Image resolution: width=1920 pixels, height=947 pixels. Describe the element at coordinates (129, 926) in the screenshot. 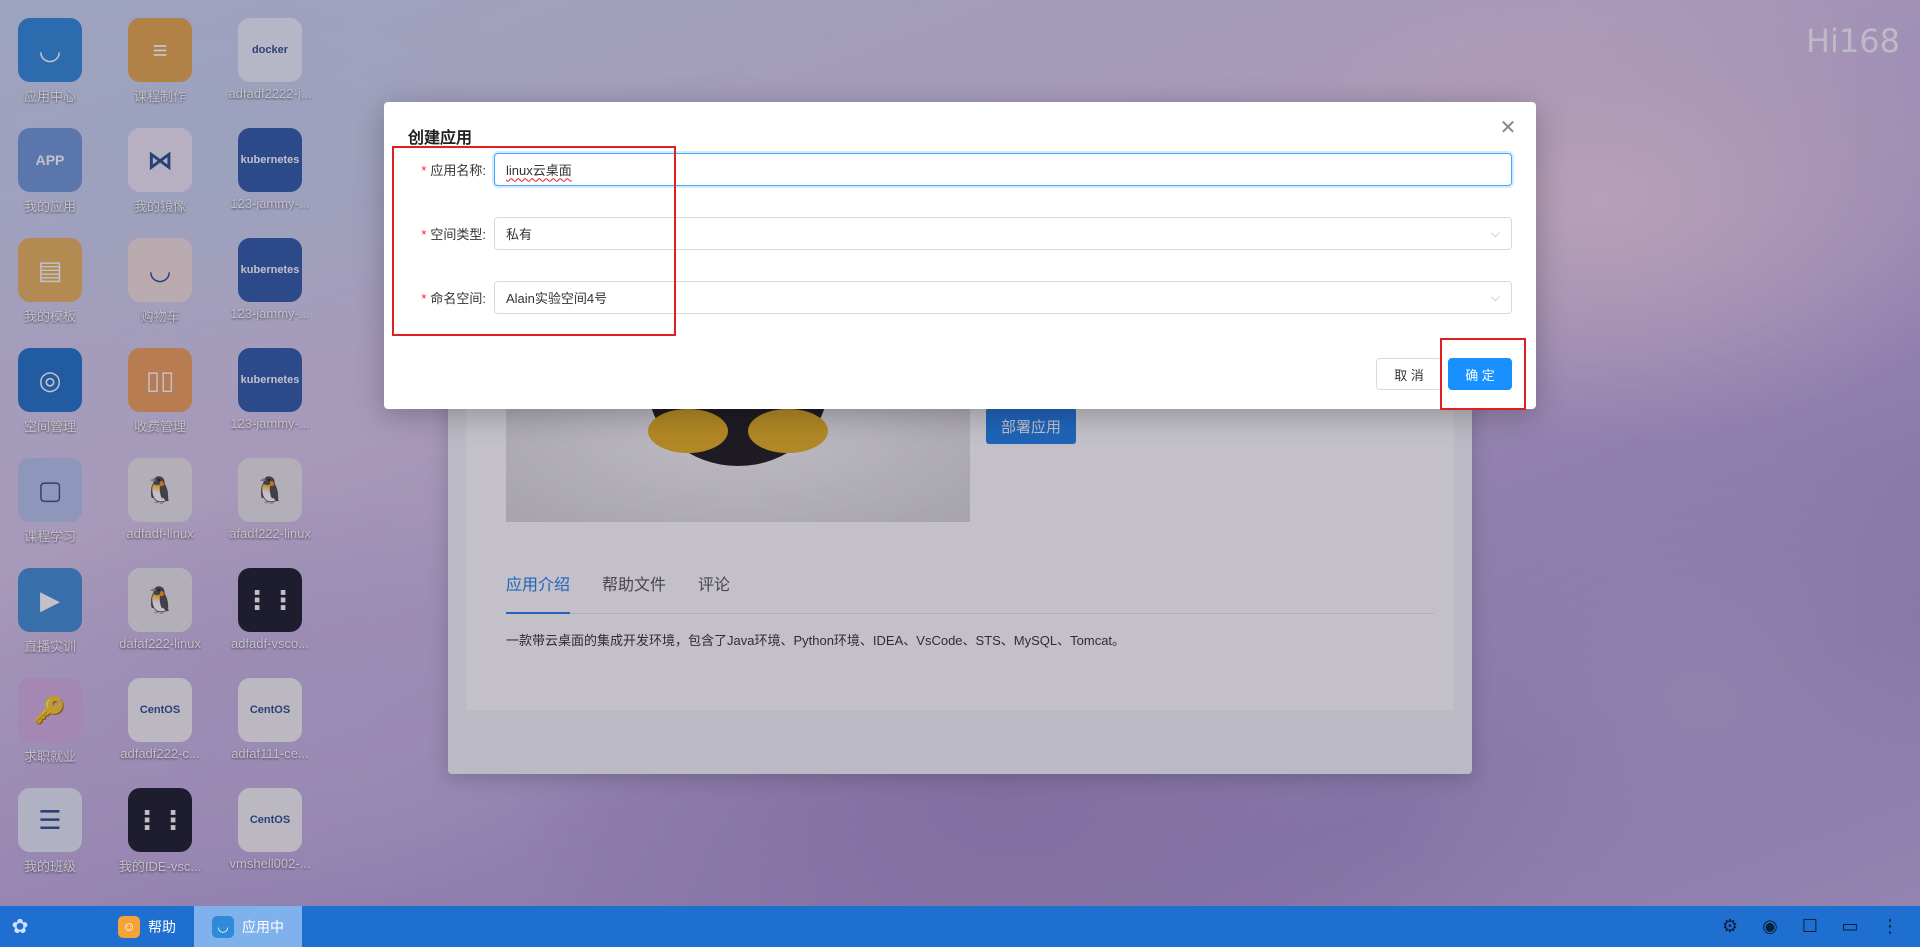

I see `help-avatar-icon: ☺` at that location.